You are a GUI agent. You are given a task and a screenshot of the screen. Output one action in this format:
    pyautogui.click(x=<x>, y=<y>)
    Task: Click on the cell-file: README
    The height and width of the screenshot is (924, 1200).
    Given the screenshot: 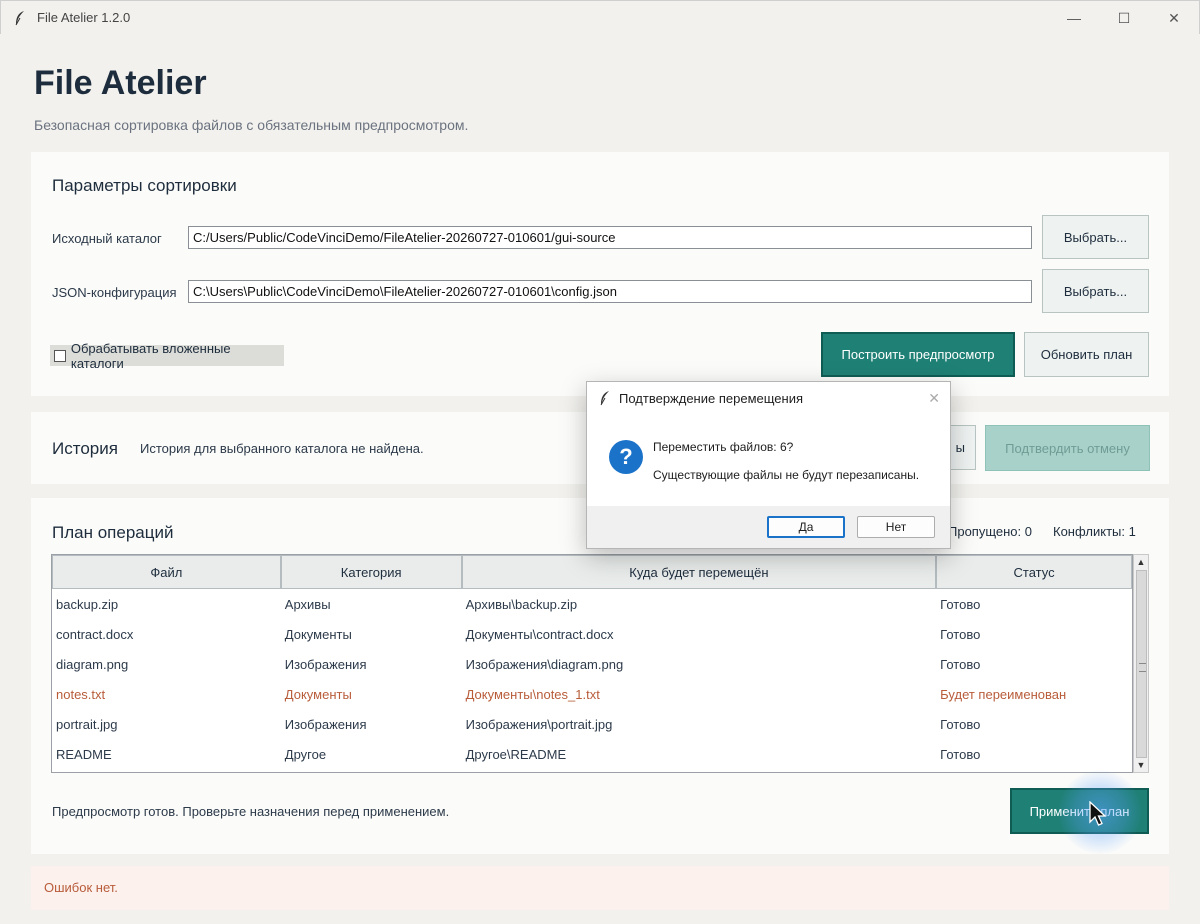 What is the action you would take?
    pyautogui.click(x=84, y=754)
    